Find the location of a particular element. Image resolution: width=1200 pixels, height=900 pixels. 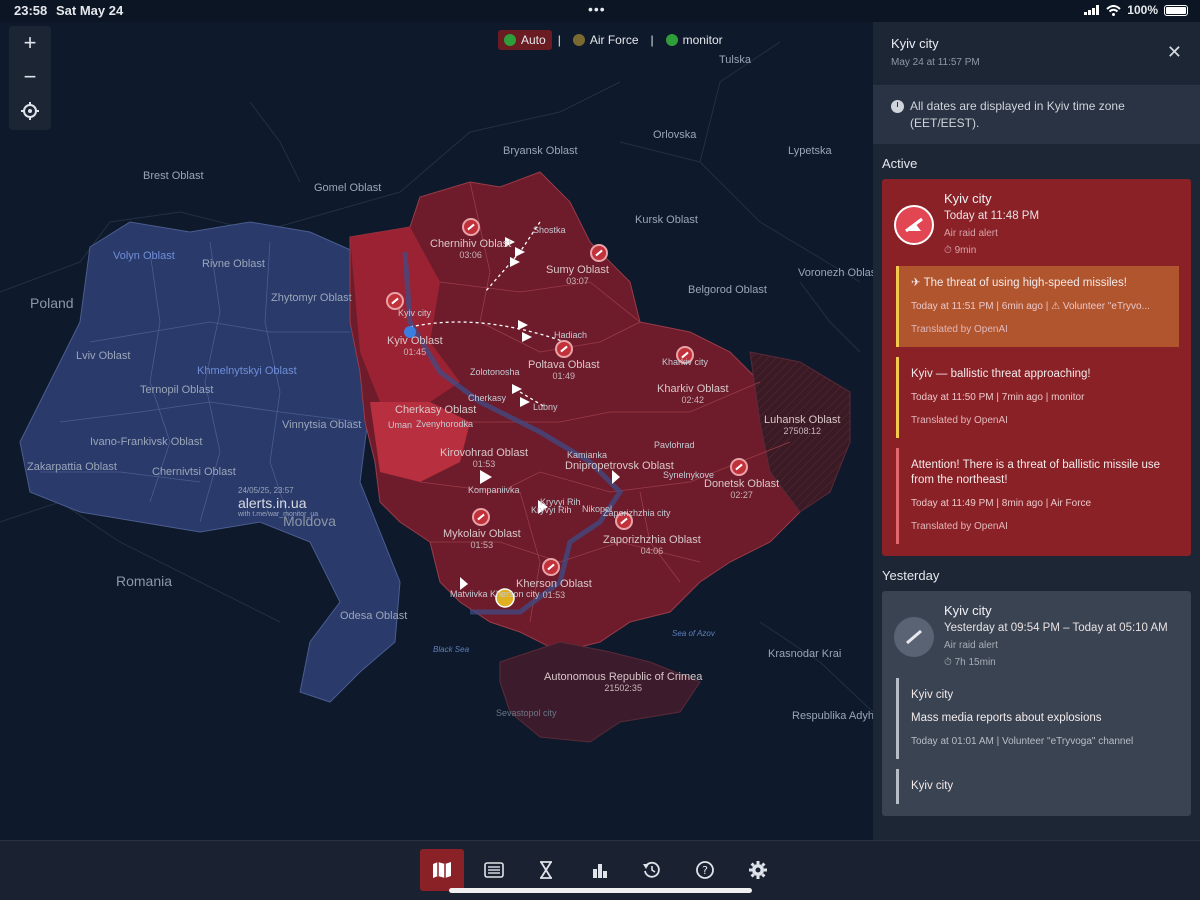

bar-chart-icon is located at coordinates (600, 871).